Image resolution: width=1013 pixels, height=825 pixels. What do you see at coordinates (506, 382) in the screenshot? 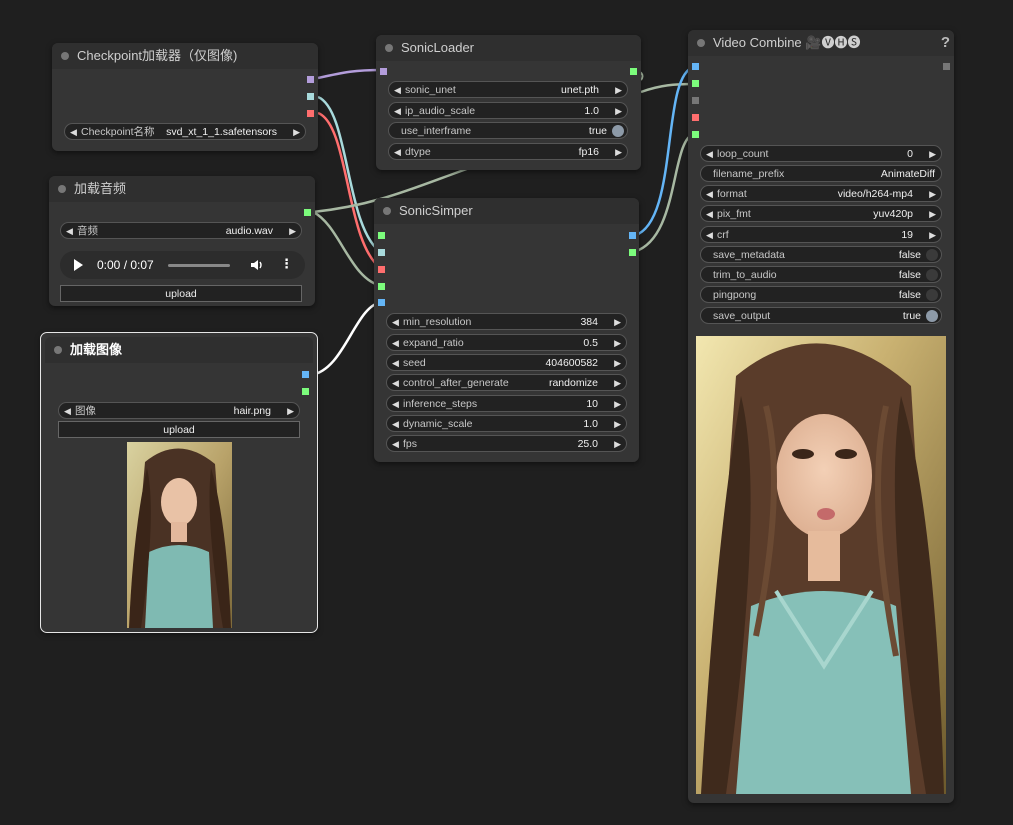
I see `control-after-generate-combo: ◀ control_after_generate randomize ▶` at bounding box center [506, 382].